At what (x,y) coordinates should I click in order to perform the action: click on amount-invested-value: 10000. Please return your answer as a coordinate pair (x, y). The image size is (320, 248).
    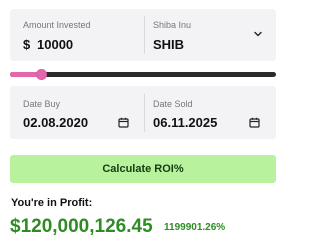
    Looking at the image, I should click on (55, 44).